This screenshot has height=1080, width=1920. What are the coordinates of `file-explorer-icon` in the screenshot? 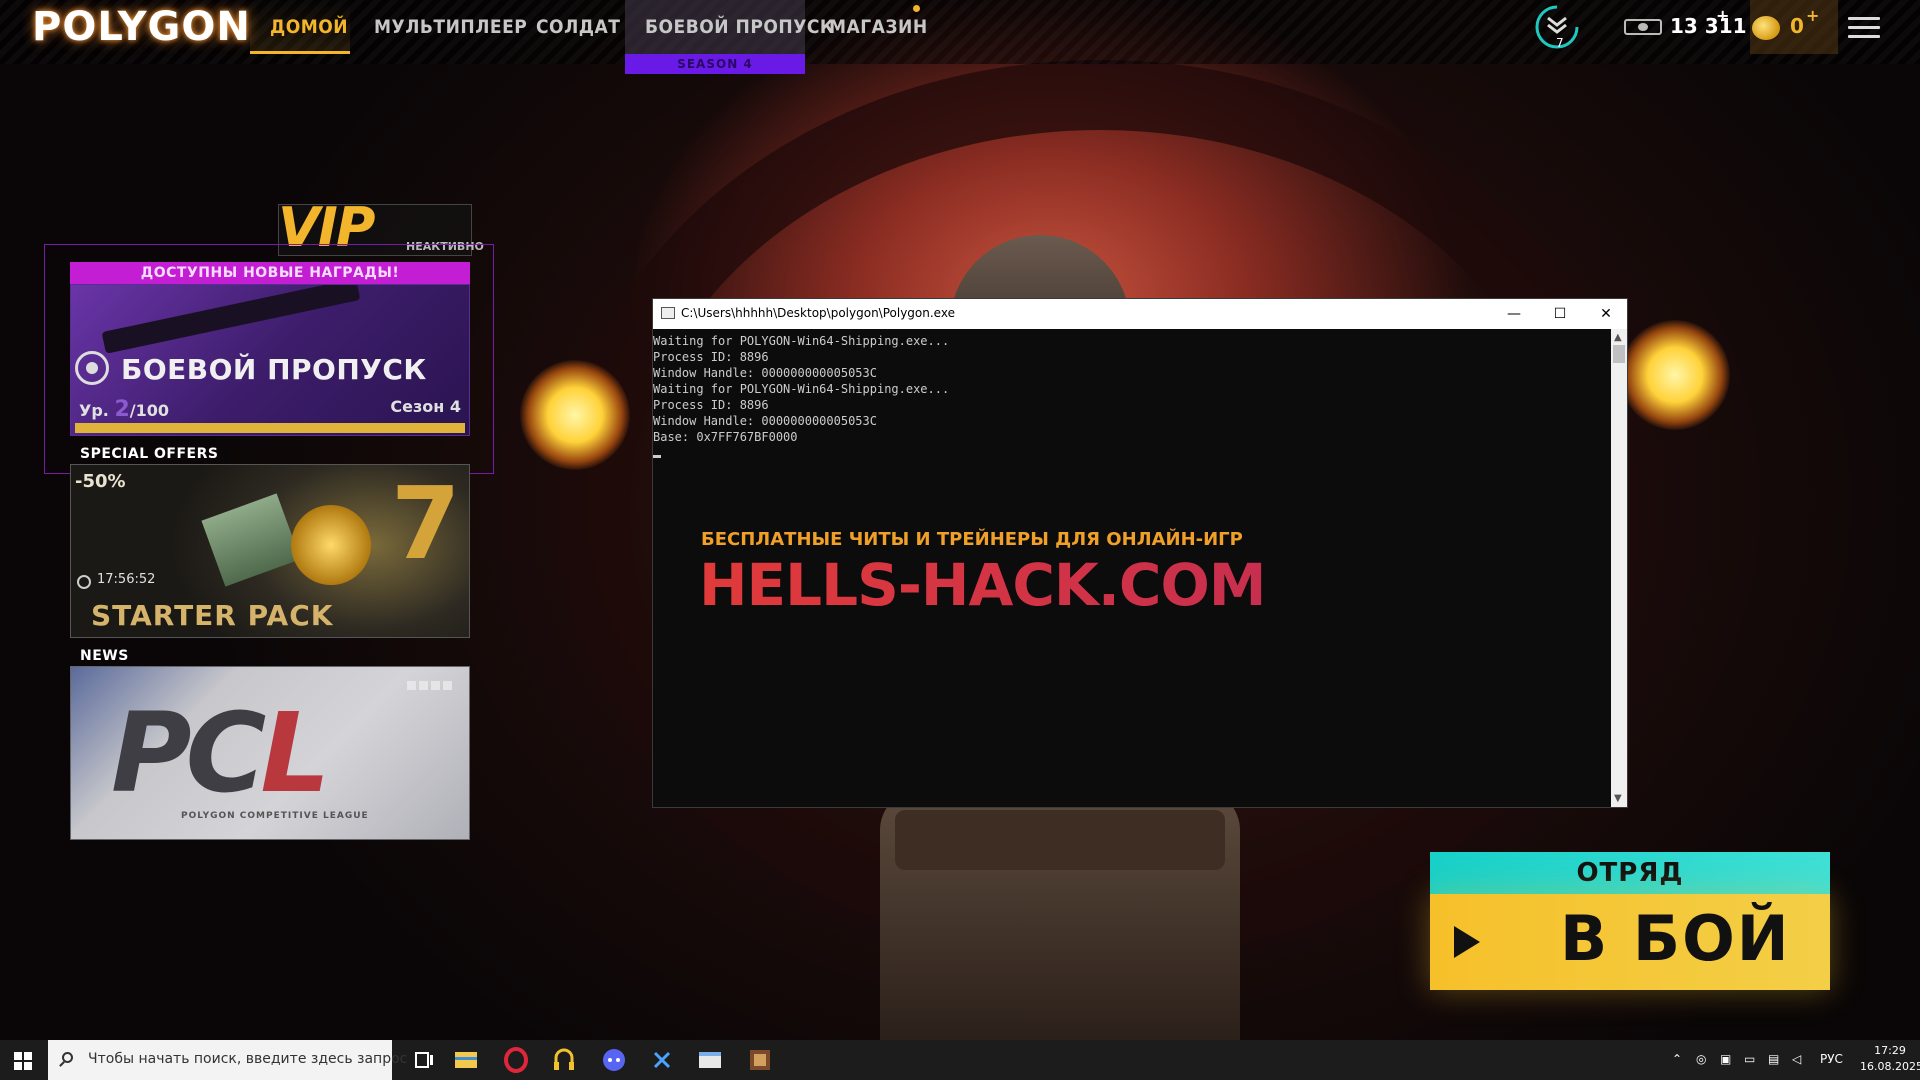 It's located at (466, 1060).